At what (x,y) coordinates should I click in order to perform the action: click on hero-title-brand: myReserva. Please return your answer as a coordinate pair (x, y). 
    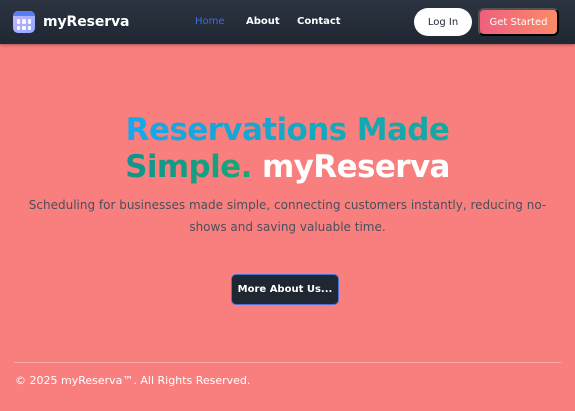
    Looking at the image, I should click on (356, 167).